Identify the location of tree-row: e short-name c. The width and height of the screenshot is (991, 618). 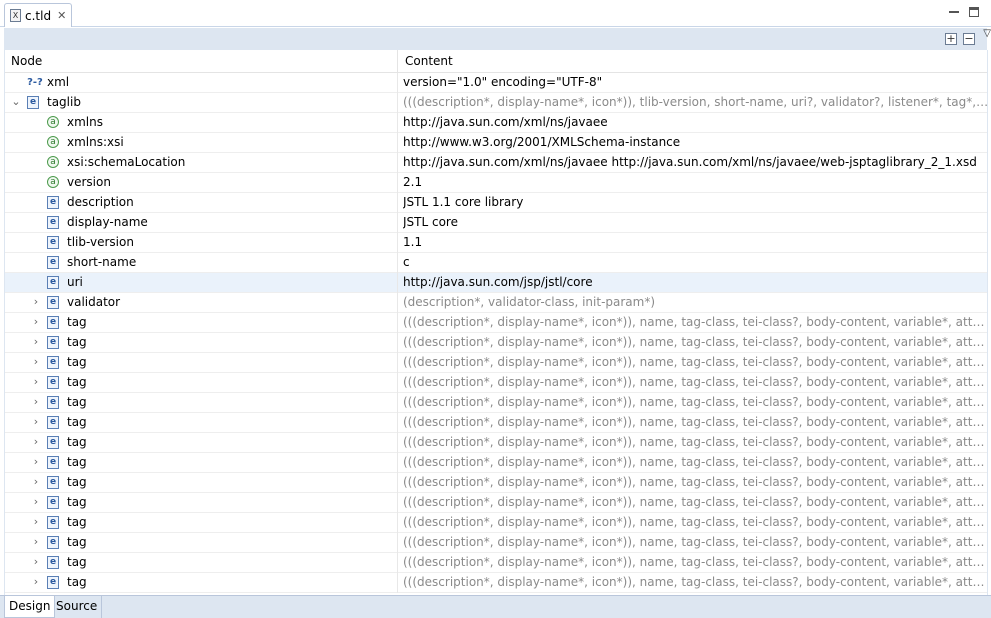
(496, 263).